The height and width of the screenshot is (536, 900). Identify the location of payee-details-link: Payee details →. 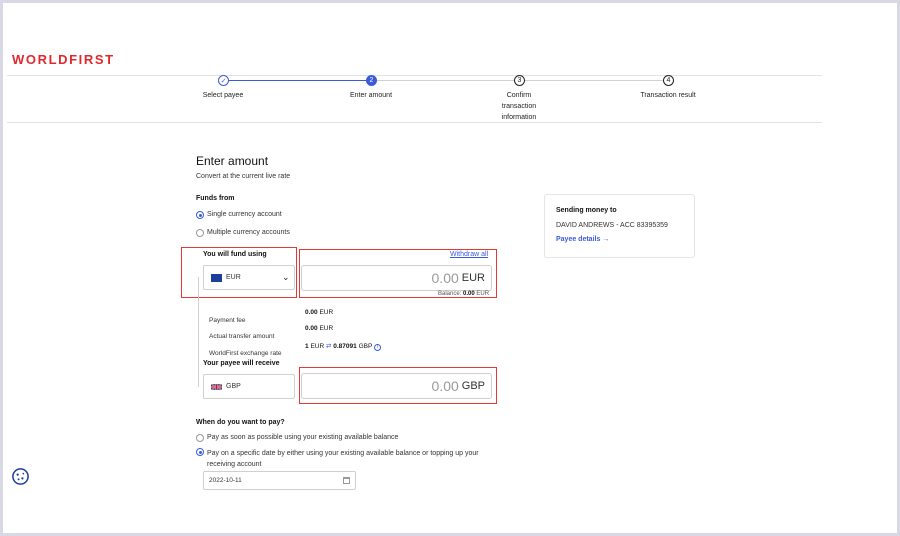
(582, 239).